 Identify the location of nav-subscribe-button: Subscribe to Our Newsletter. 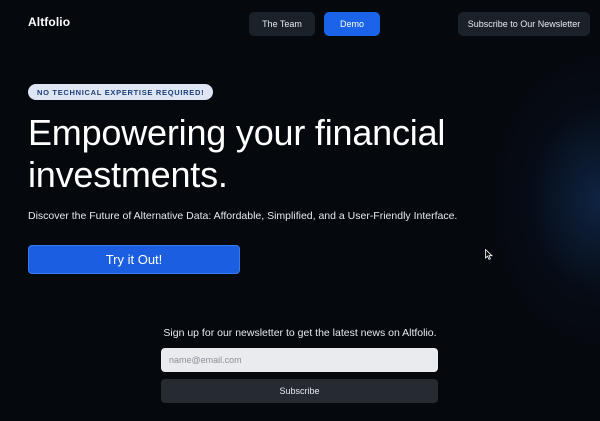
(524, 24).